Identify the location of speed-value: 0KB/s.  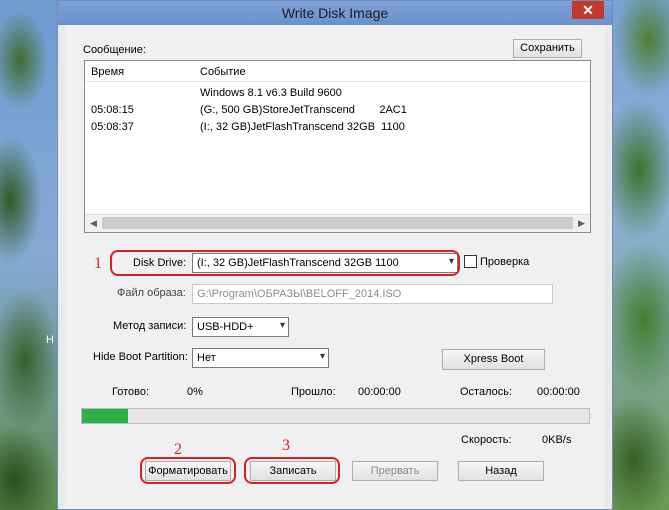
(557, 440).